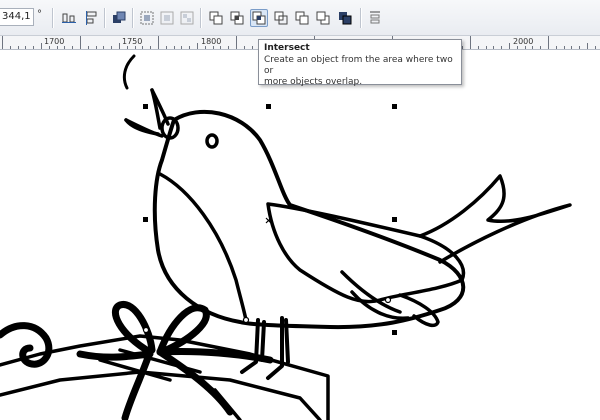 The height and width of the screenshot is (420, 600). Describe the element at coordinates (237, 18) in the screenshot. I see `trim-button` at that location.